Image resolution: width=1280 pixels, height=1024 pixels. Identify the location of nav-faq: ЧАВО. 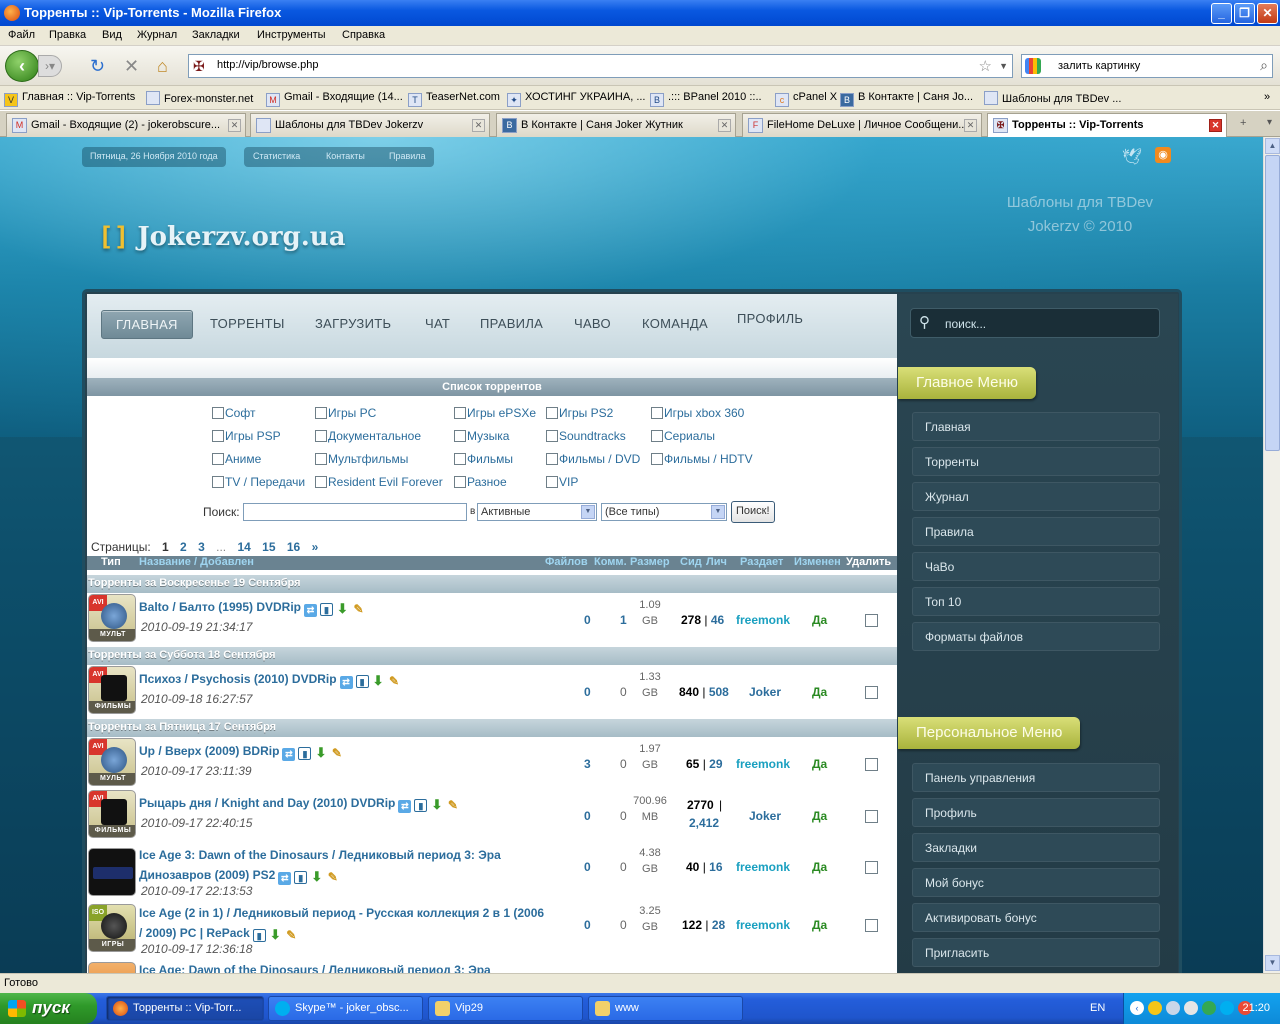
(592, 323).